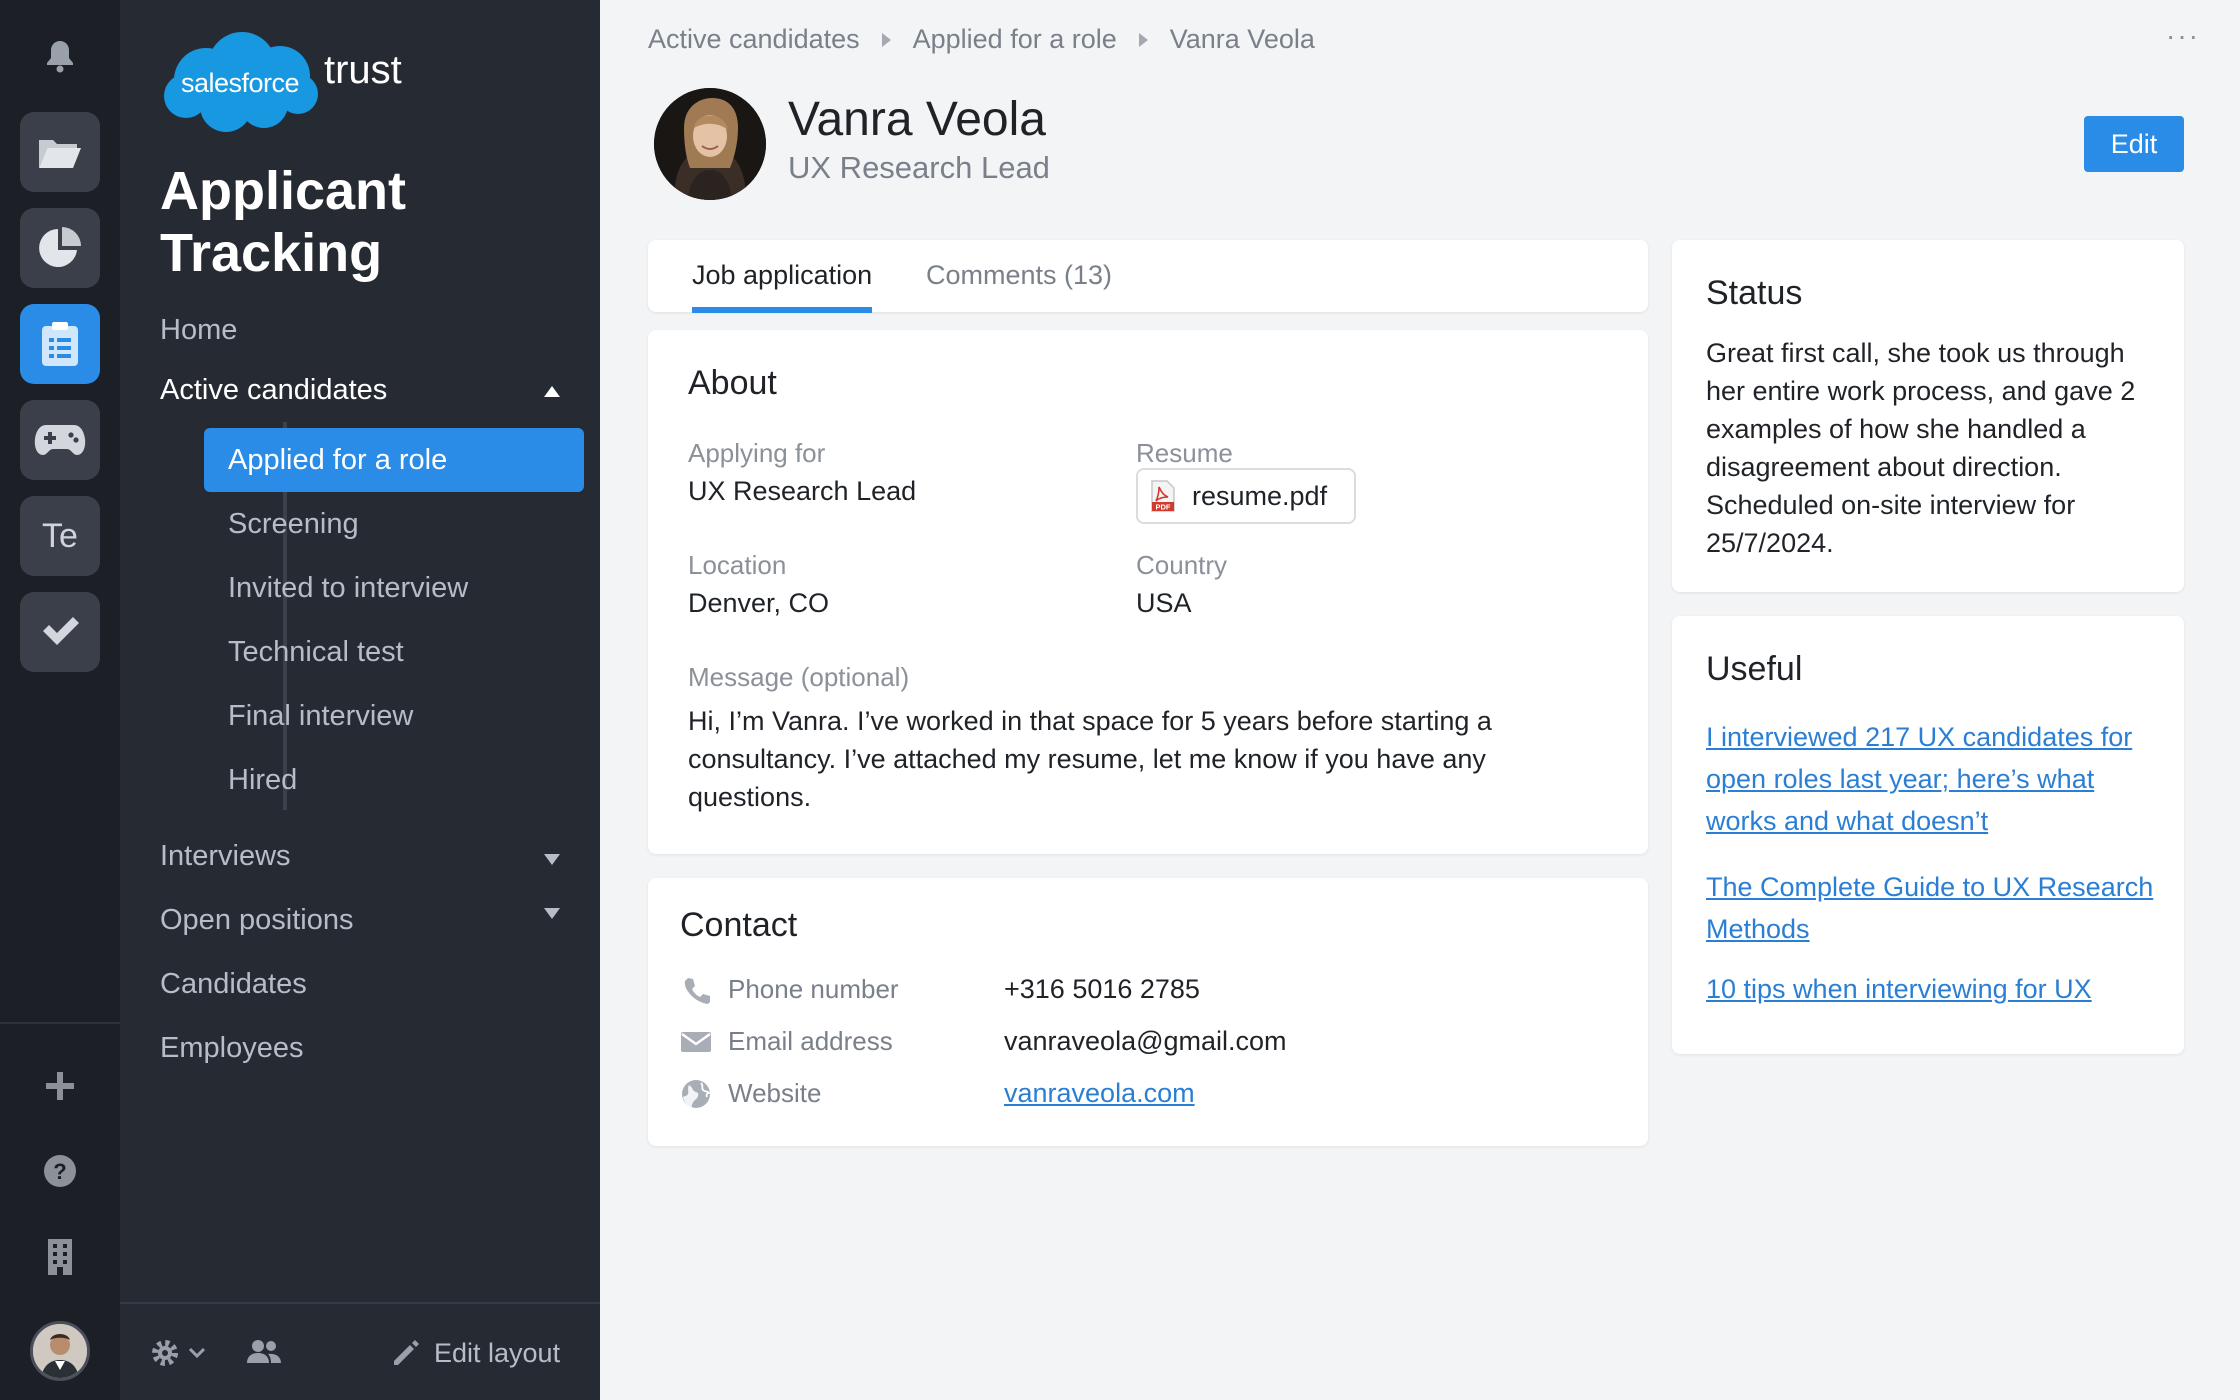 The width and height of the screenshot is (2240, 1400). Describe the element at coordinates (775, 1093) in the screenshot. I see `website-label: Website` at that location.